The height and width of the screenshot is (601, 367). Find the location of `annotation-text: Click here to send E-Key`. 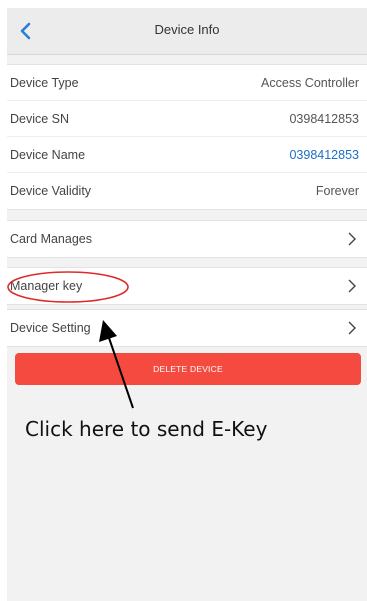

annotation-text: Click here to send E-Key is located at coordinates (146, 429).